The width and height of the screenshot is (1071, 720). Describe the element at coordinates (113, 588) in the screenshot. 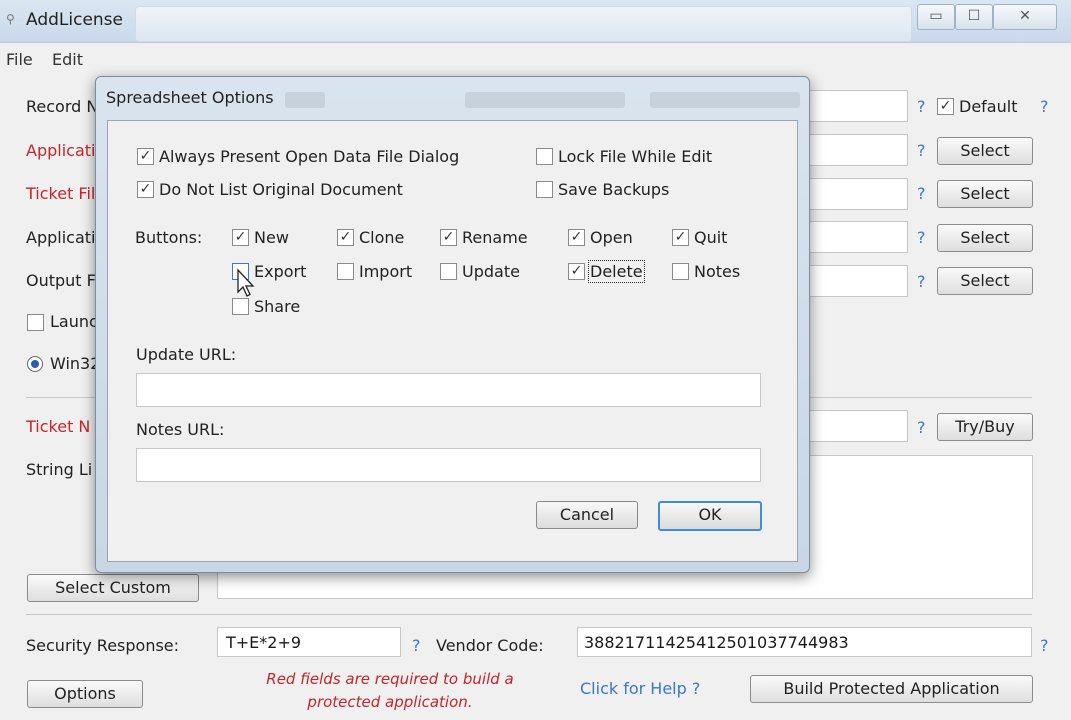

I see `select-custom-button: Select Custom` at that location.